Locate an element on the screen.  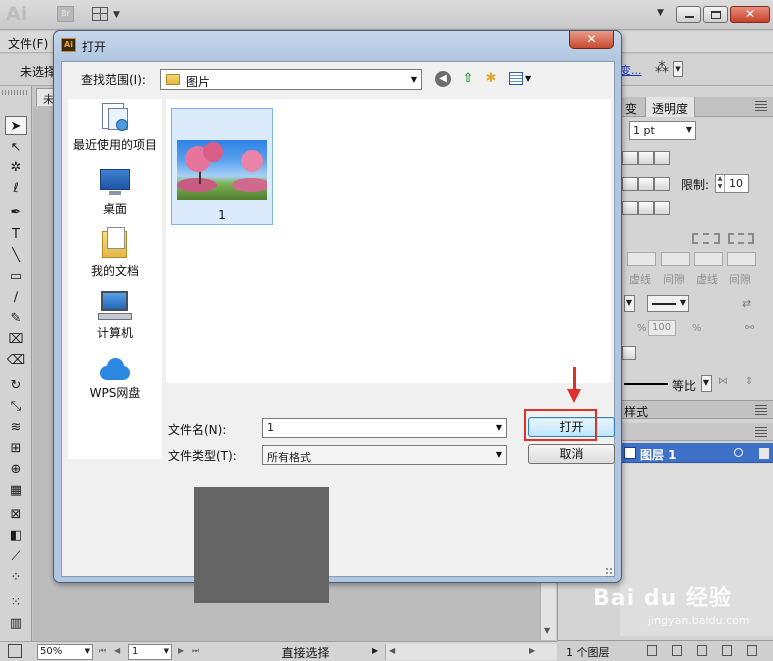
layer-row: 图层 1 is located at coordinates (696, 453).